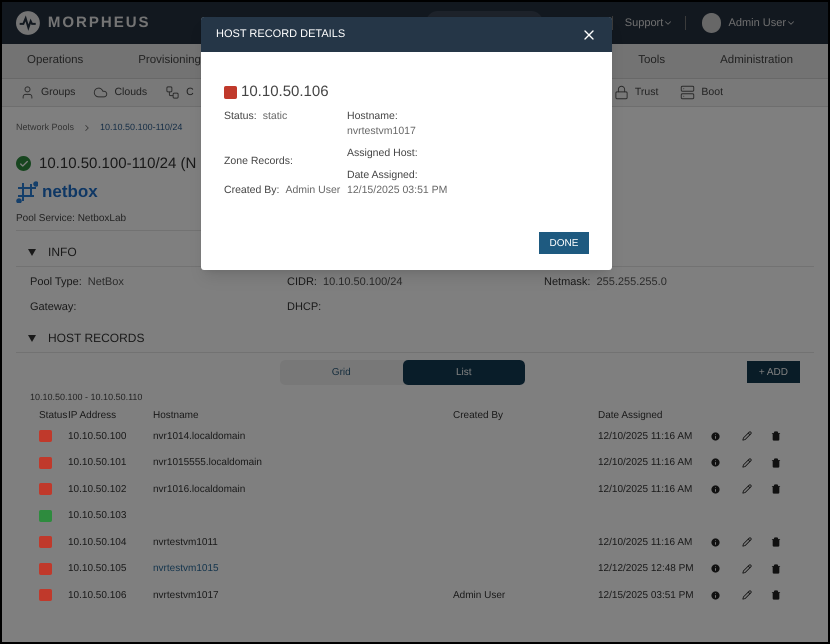 The height and width of the screenshot is (644, 830). Describe the element at coordinates (53, 416) in the screenshot. I see `column-header: Status` at that location.